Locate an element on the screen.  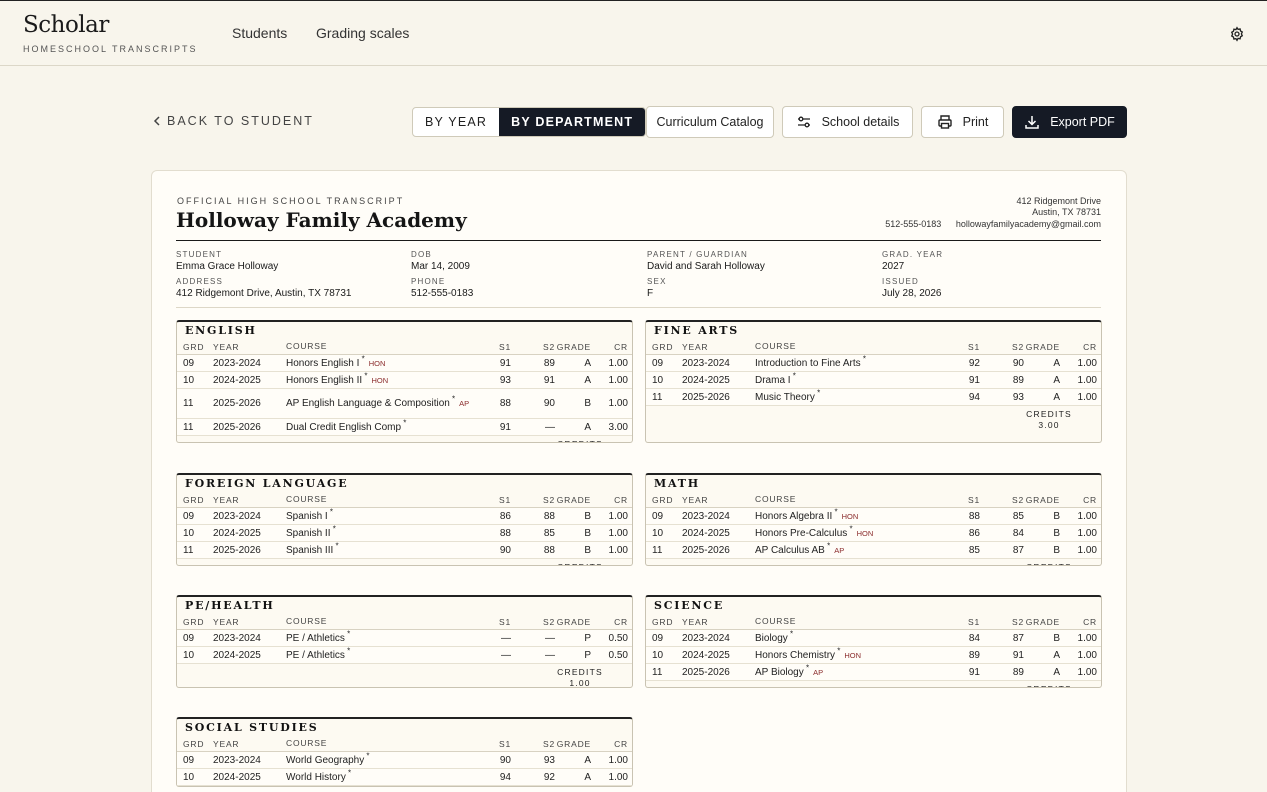
cell-grade-level: 09 is located at coordinates (189, 363).